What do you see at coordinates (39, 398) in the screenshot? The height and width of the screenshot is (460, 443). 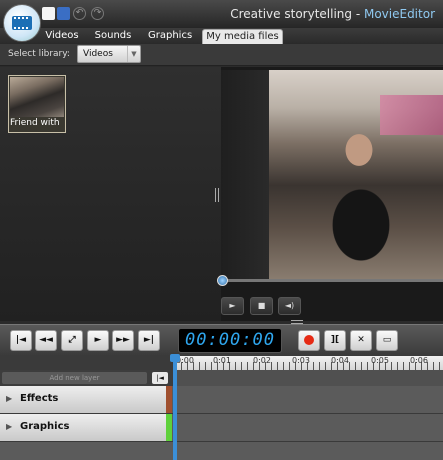 I see `track-label: Effects` at bounding box center [39, 398].